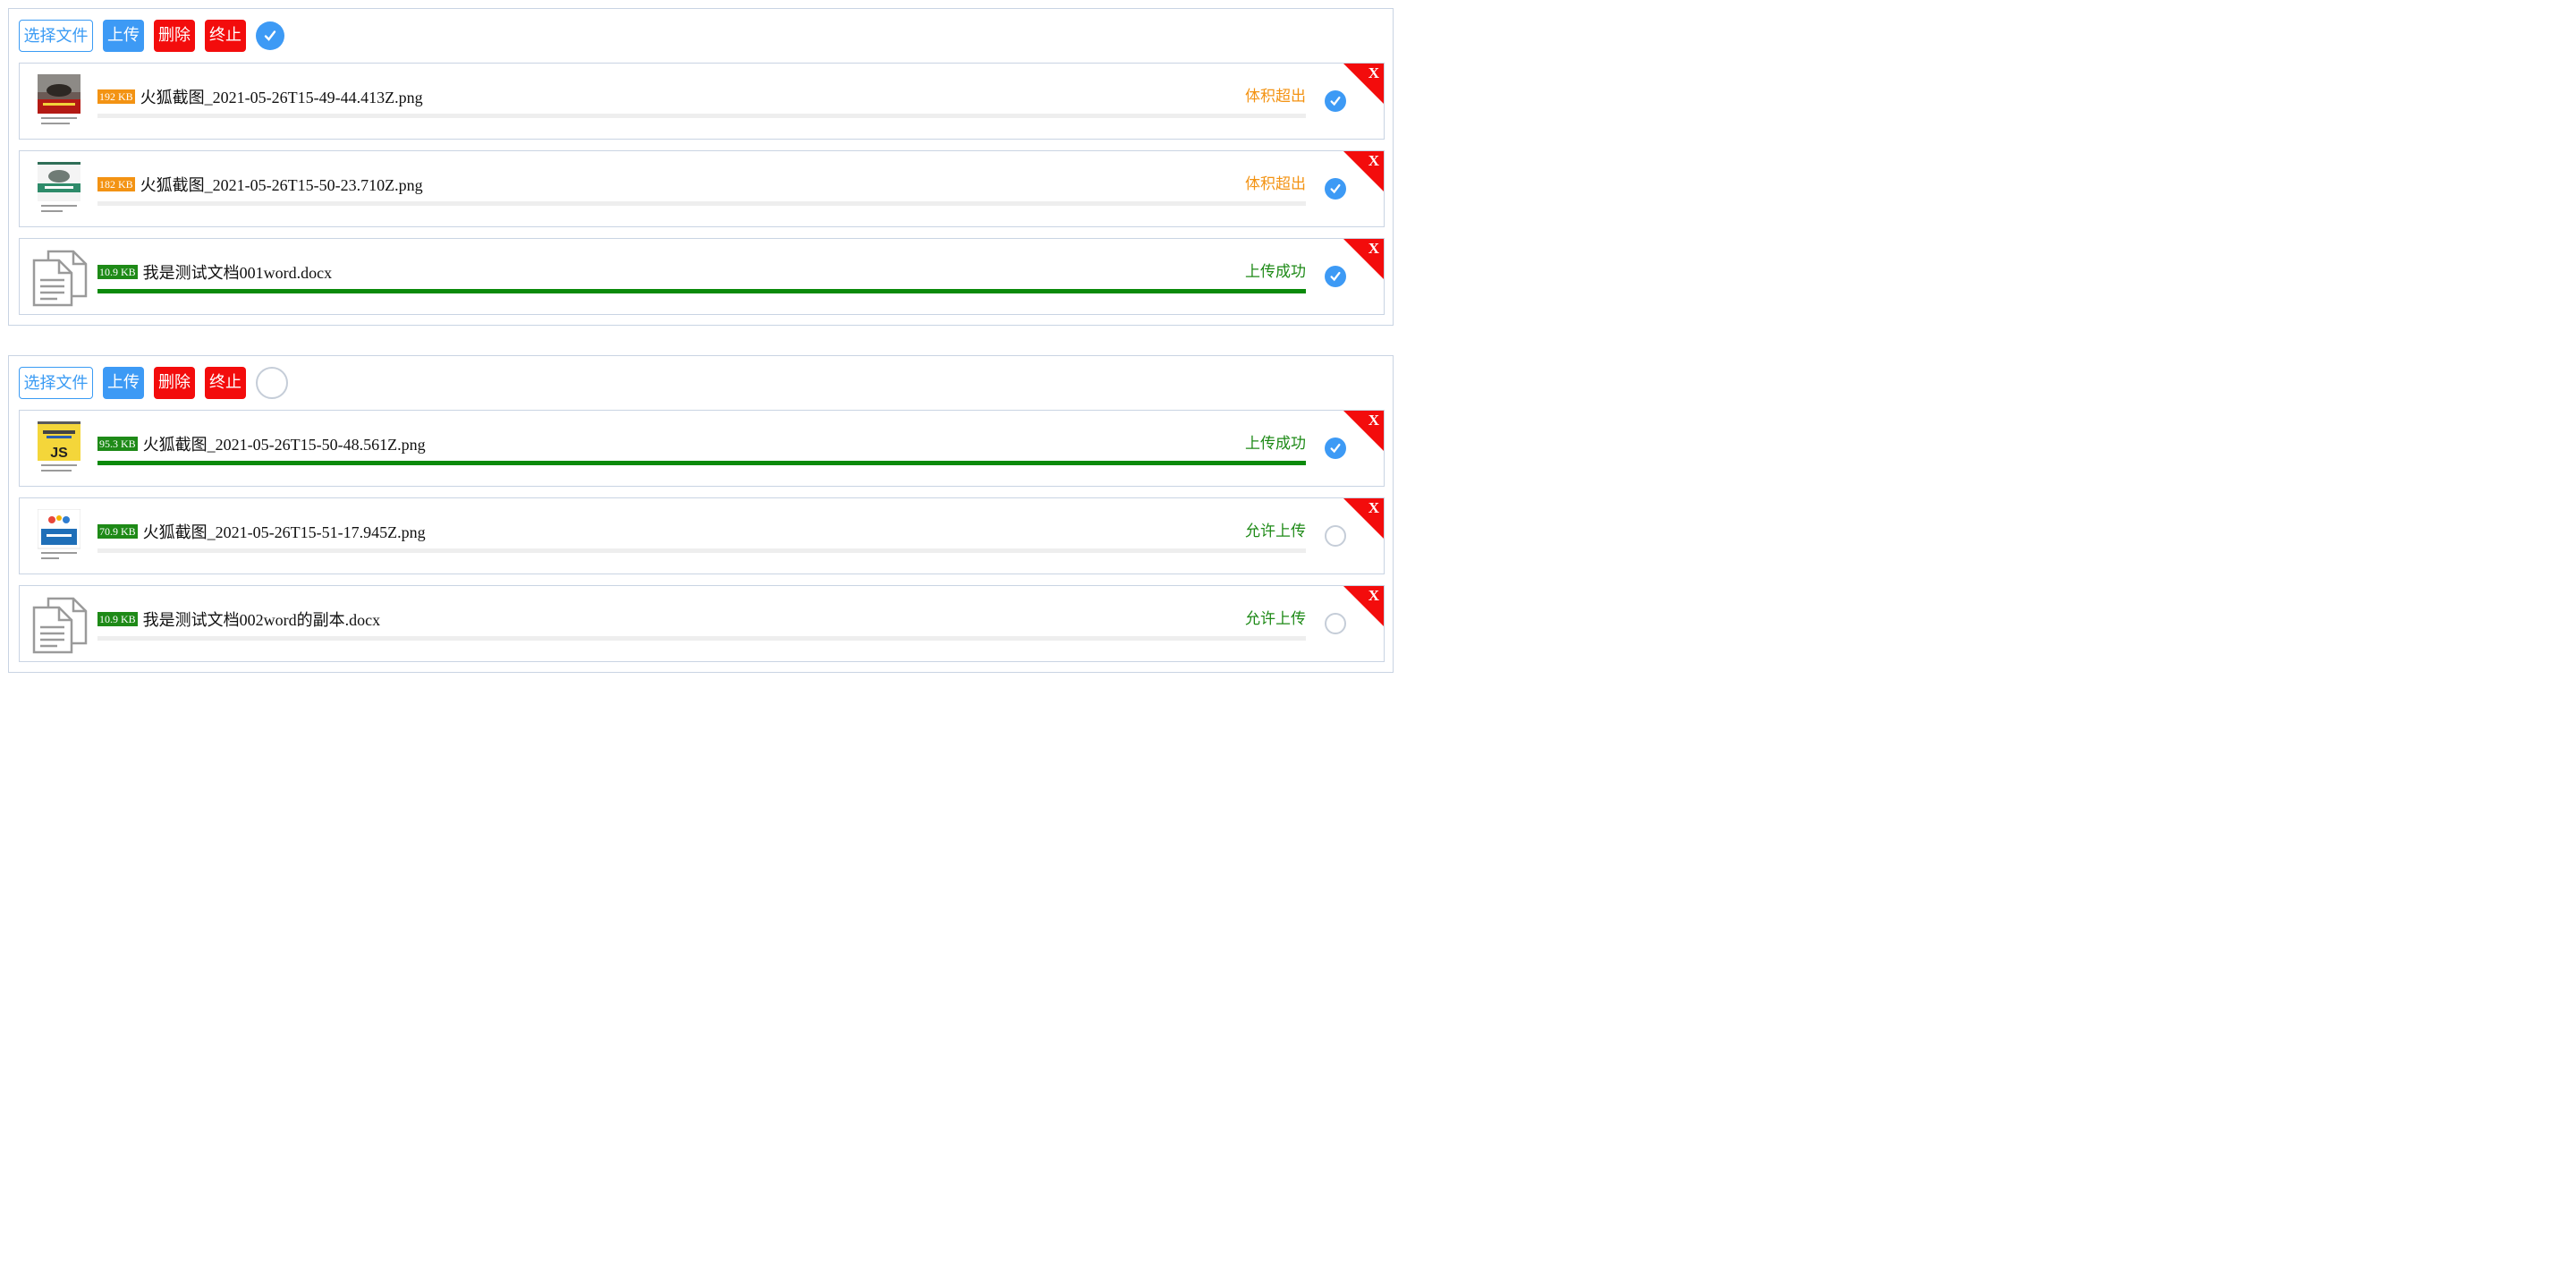 The image size is (2576, 1283). Describe the element at coordinates (59, 453) in the screenshot. I see `svg-text: JS` at that location.